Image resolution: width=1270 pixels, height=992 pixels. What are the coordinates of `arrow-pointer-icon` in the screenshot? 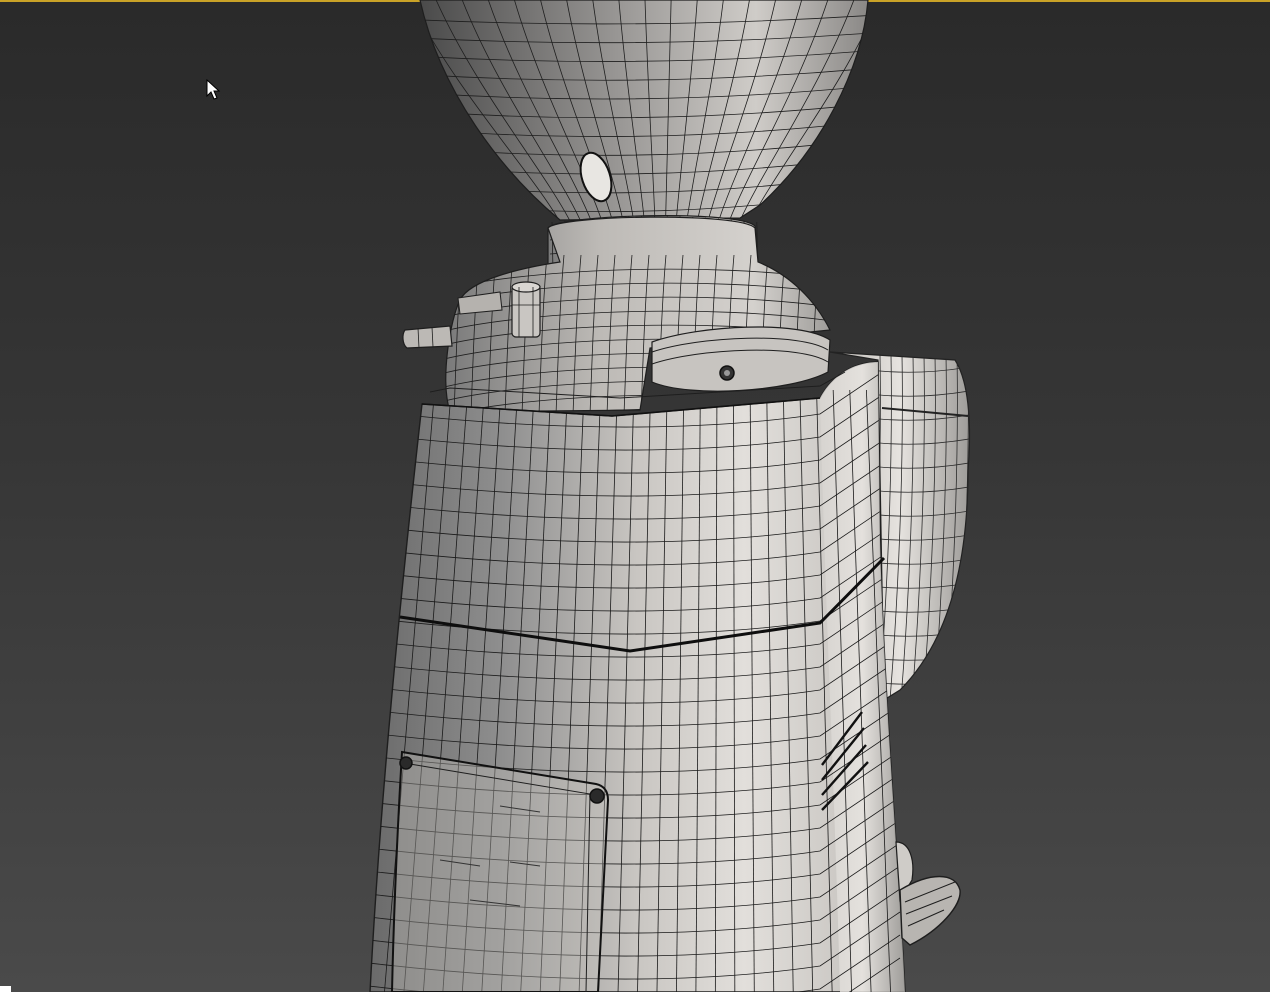 It's located at (213, 89).